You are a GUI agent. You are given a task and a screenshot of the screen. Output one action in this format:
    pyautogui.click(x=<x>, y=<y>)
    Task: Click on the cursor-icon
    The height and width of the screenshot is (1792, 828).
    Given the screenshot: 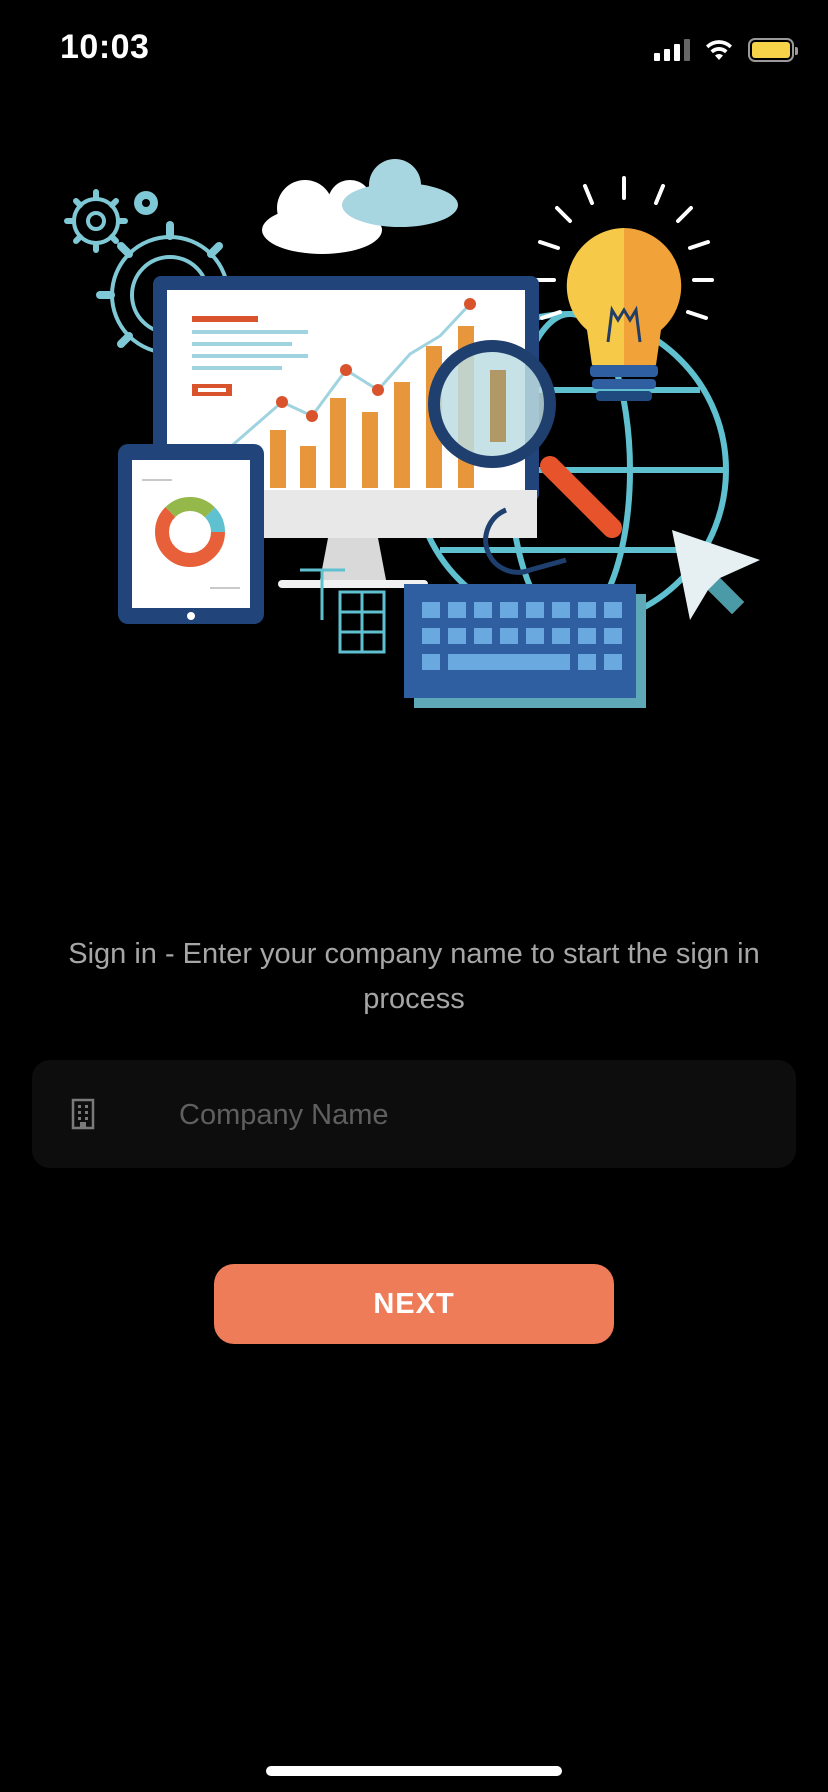 What is the action you would take?
    pyautogui.click(x=716, y=575)
    